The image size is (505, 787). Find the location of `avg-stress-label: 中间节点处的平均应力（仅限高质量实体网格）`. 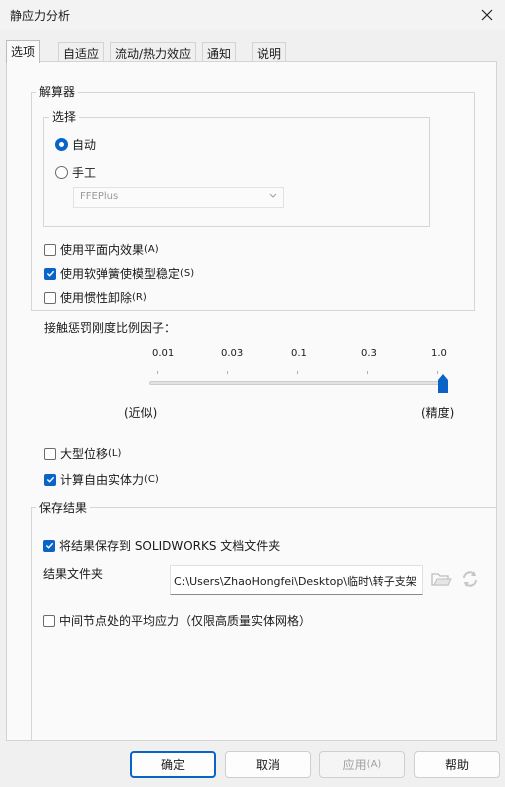

avg-stress-label: 中间节点处的平均应力（仅限高质量实体网格） is located at coordinates (185, 621).